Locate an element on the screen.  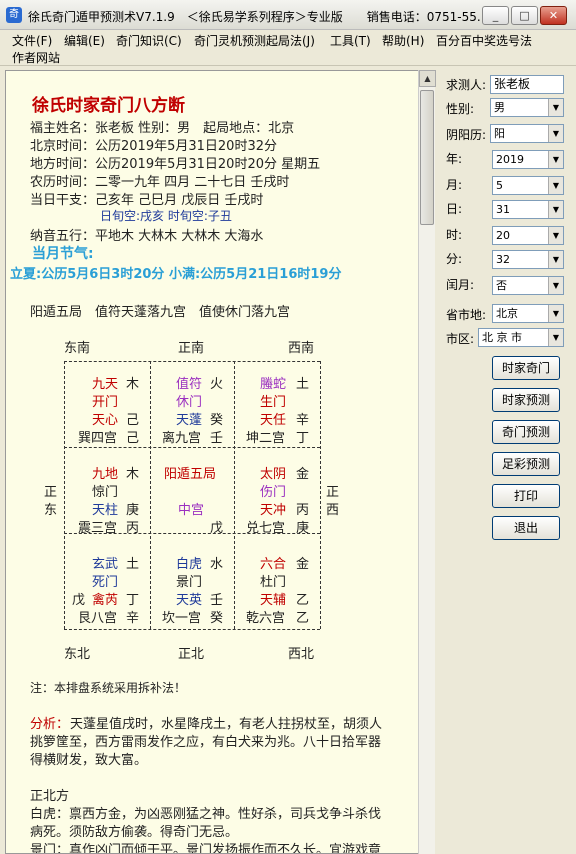
palace-shen: 白虎 is located at coordinates (189, 564).